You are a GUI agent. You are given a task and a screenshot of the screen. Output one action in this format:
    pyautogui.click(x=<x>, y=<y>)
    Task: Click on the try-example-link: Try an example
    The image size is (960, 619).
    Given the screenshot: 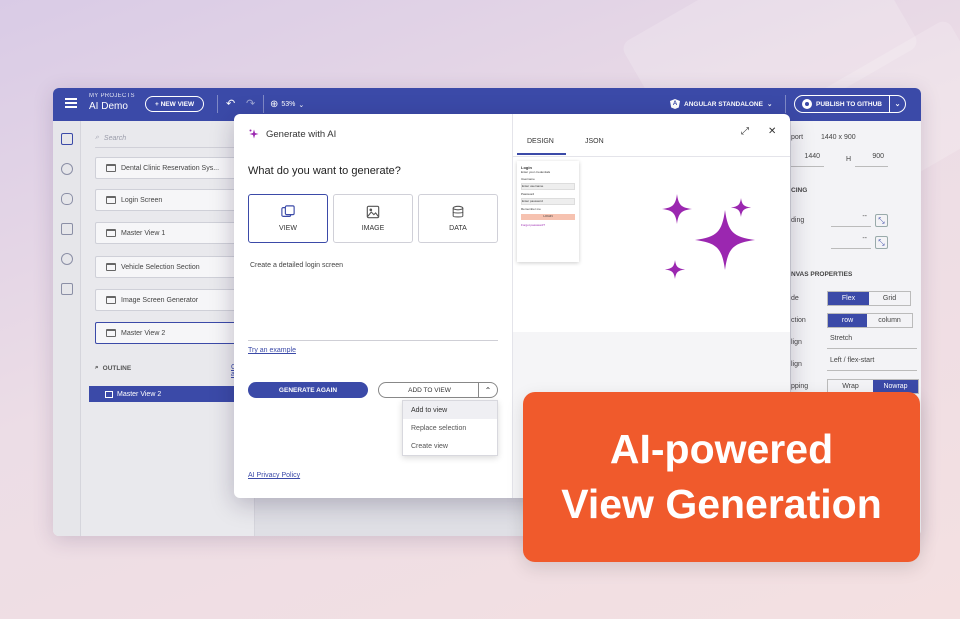 What is the action you would take?
    pyautogui.click(x=272, y=350)
    